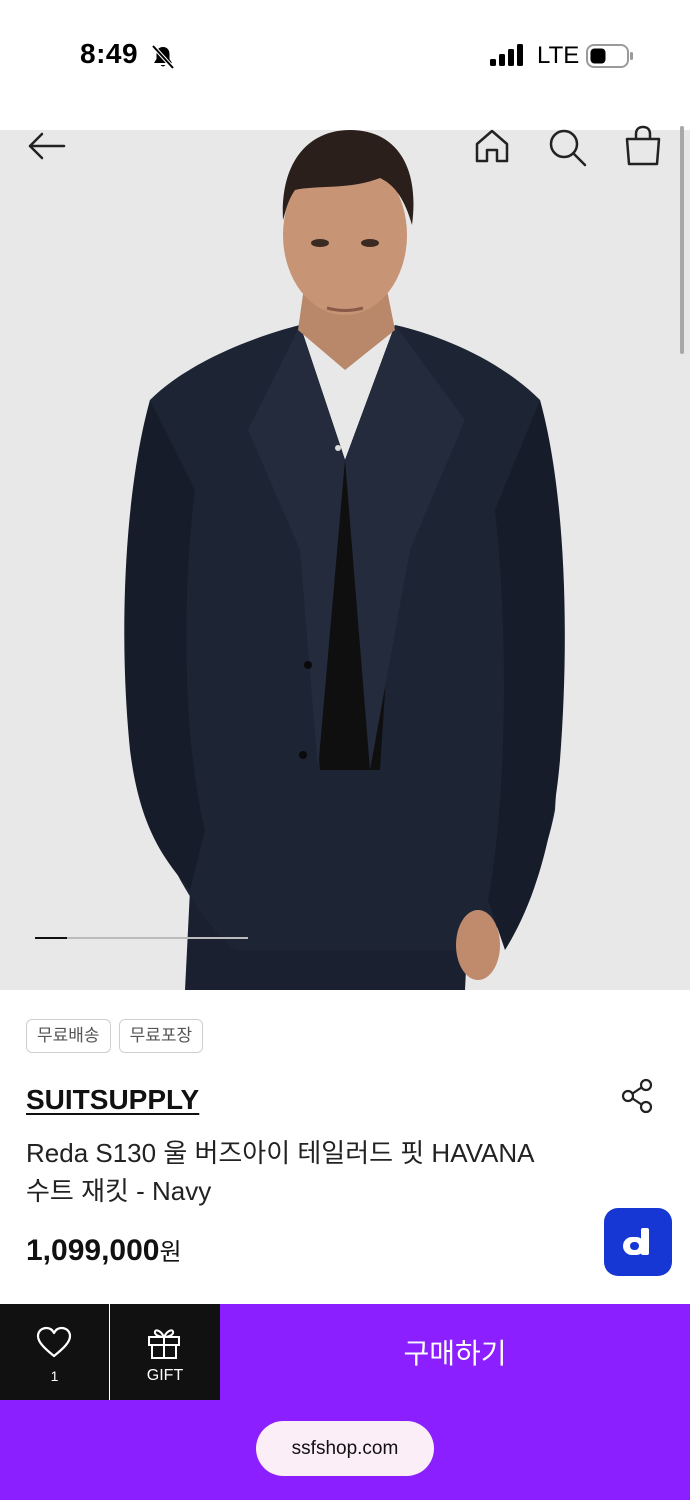 The height and width of the screenshot is (1500, 690). I want to click on home-icon, so click(492, 146).